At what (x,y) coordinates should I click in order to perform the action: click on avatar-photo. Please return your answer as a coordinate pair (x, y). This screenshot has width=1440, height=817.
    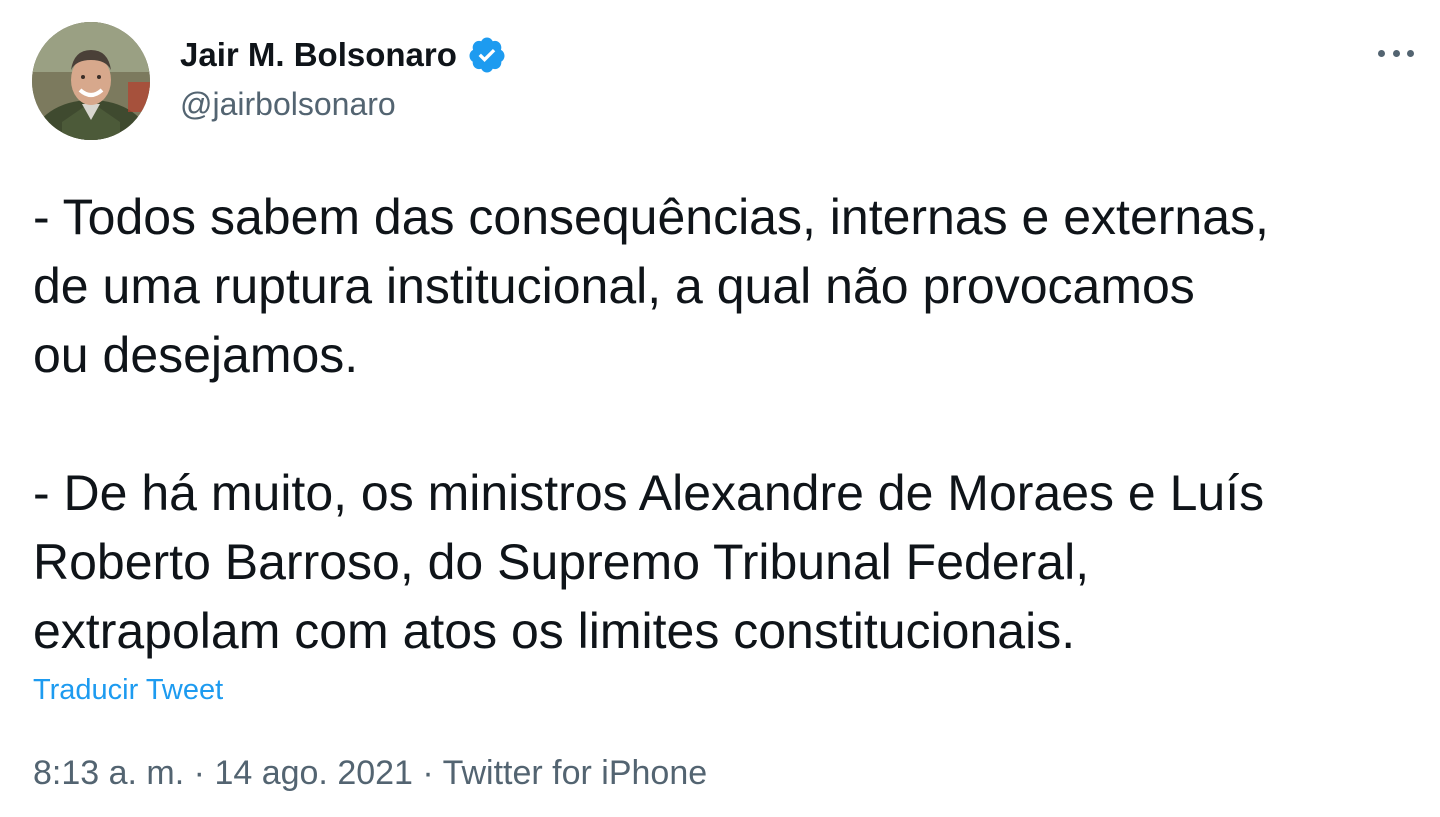
    Looking at the image, I should click on (91, 81).